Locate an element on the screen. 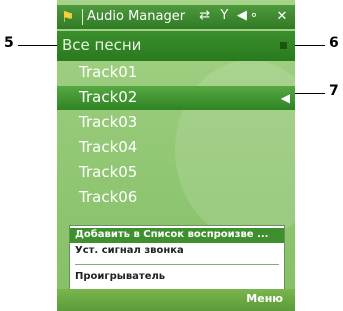  list-item: Track03 is located at coordinates (176, 123).